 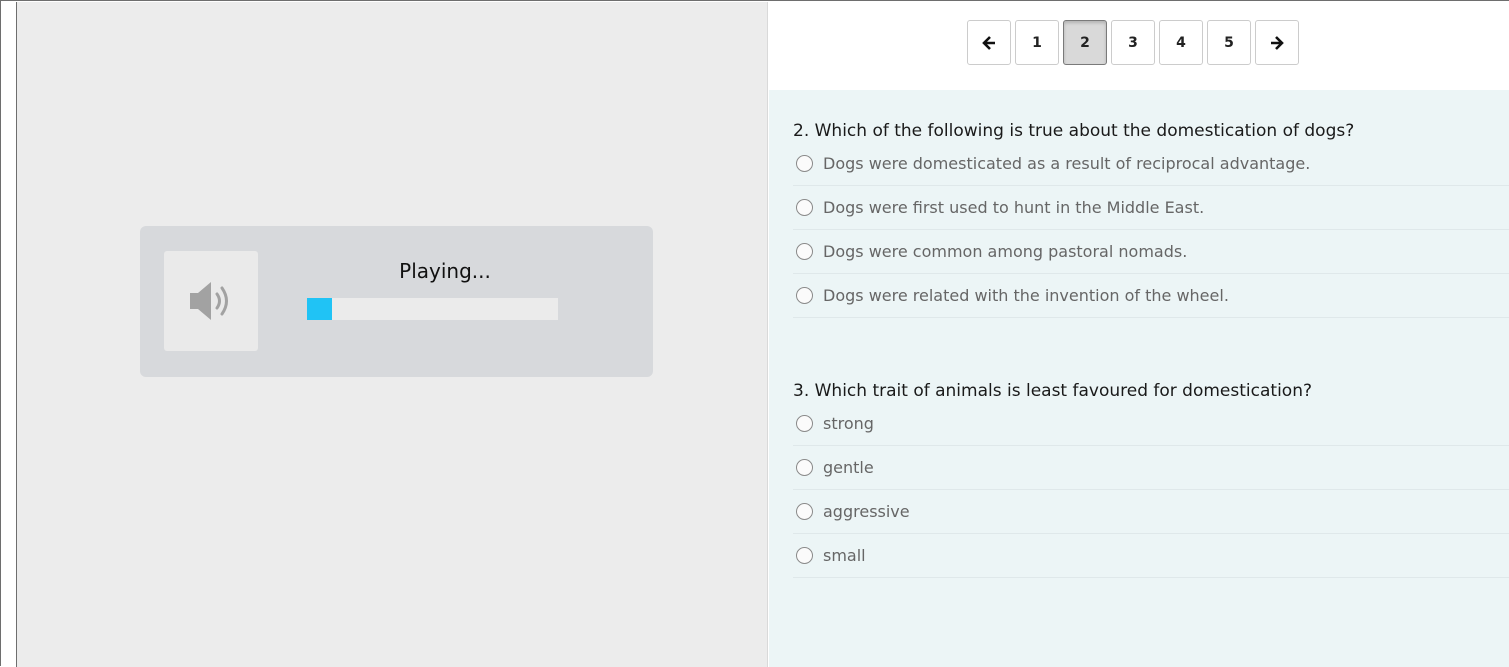 I want to click on arrow-right-icon, so click(x=1277, y=42).